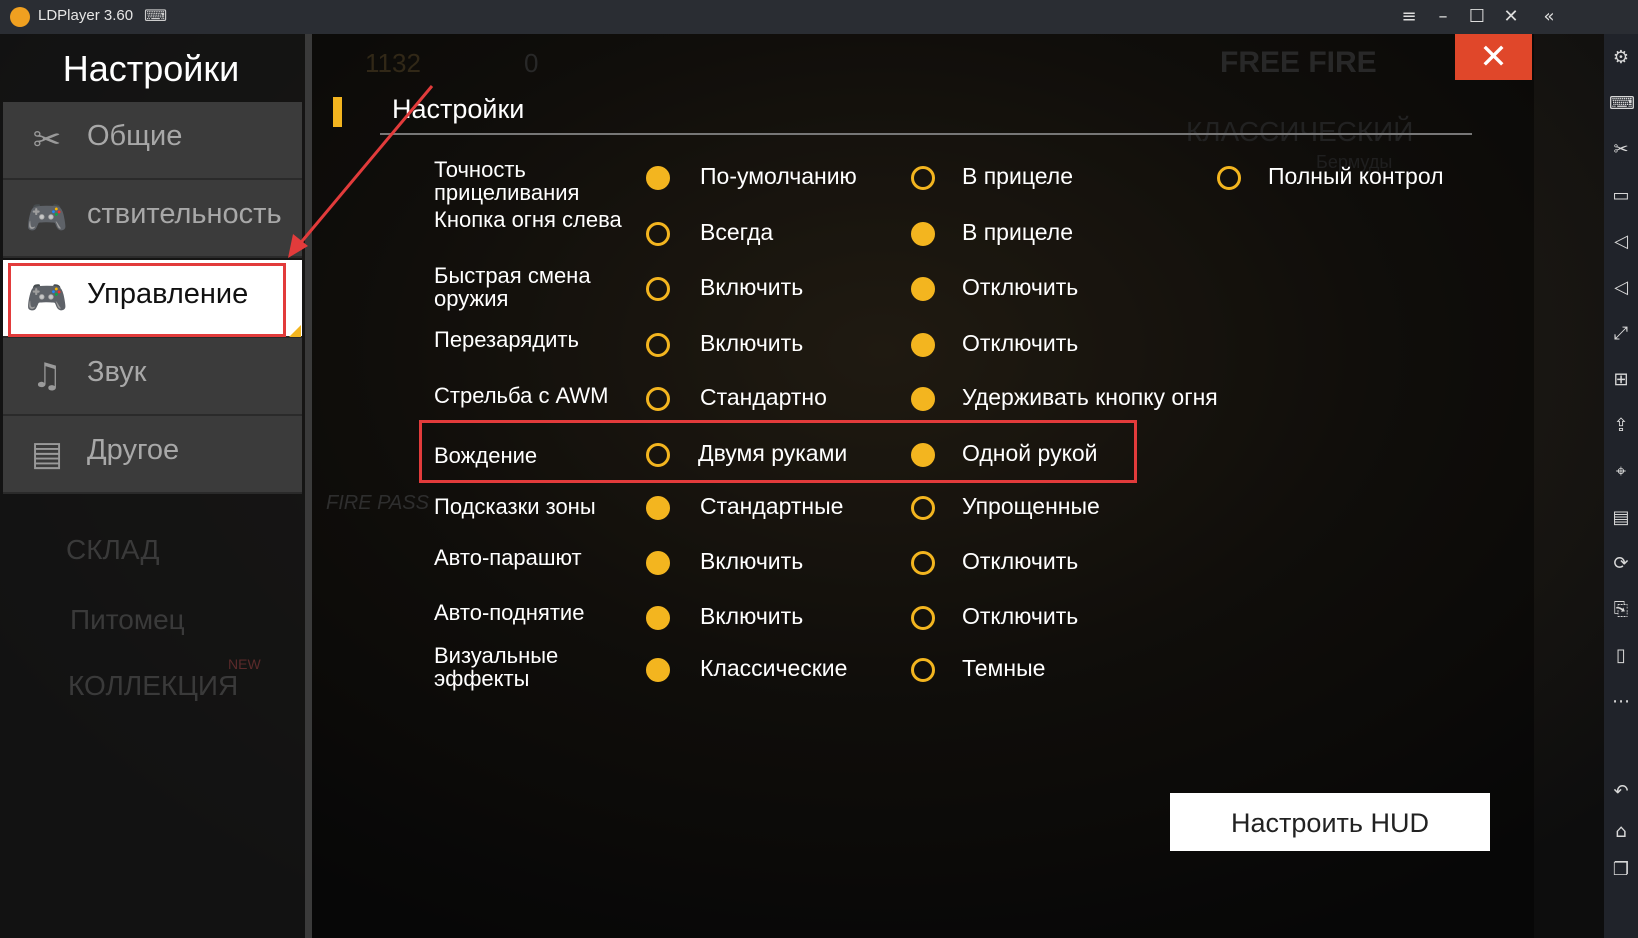 This screenshot has width=1638, height=938. I want to click on volume-up-icon: ◁, so click(1621, 242).